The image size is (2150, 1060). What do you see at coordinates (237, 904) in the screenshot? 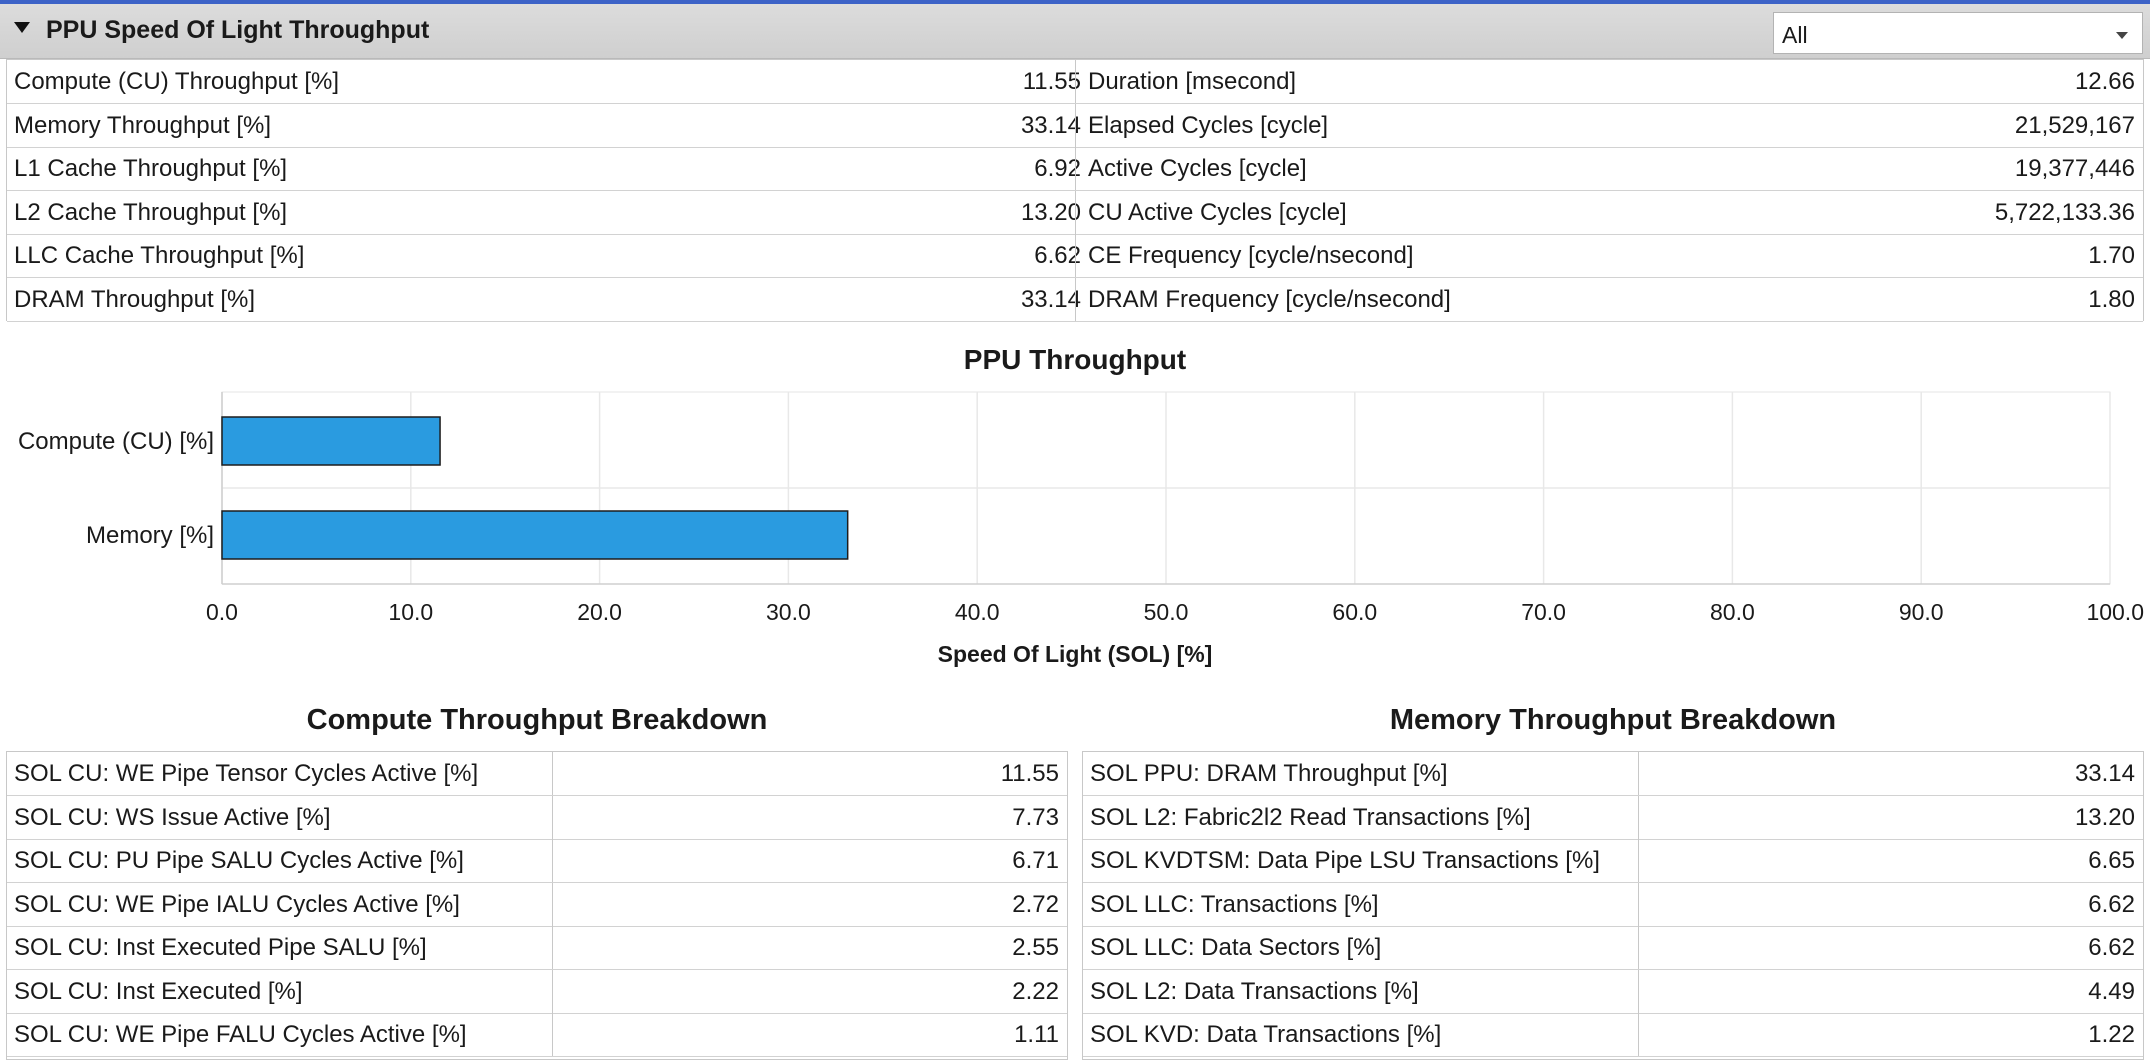
I see `breakdown-metric-label: SOL CU: WE Pipe IALU Cycles Active [%]` at bounding box center [237, 904].